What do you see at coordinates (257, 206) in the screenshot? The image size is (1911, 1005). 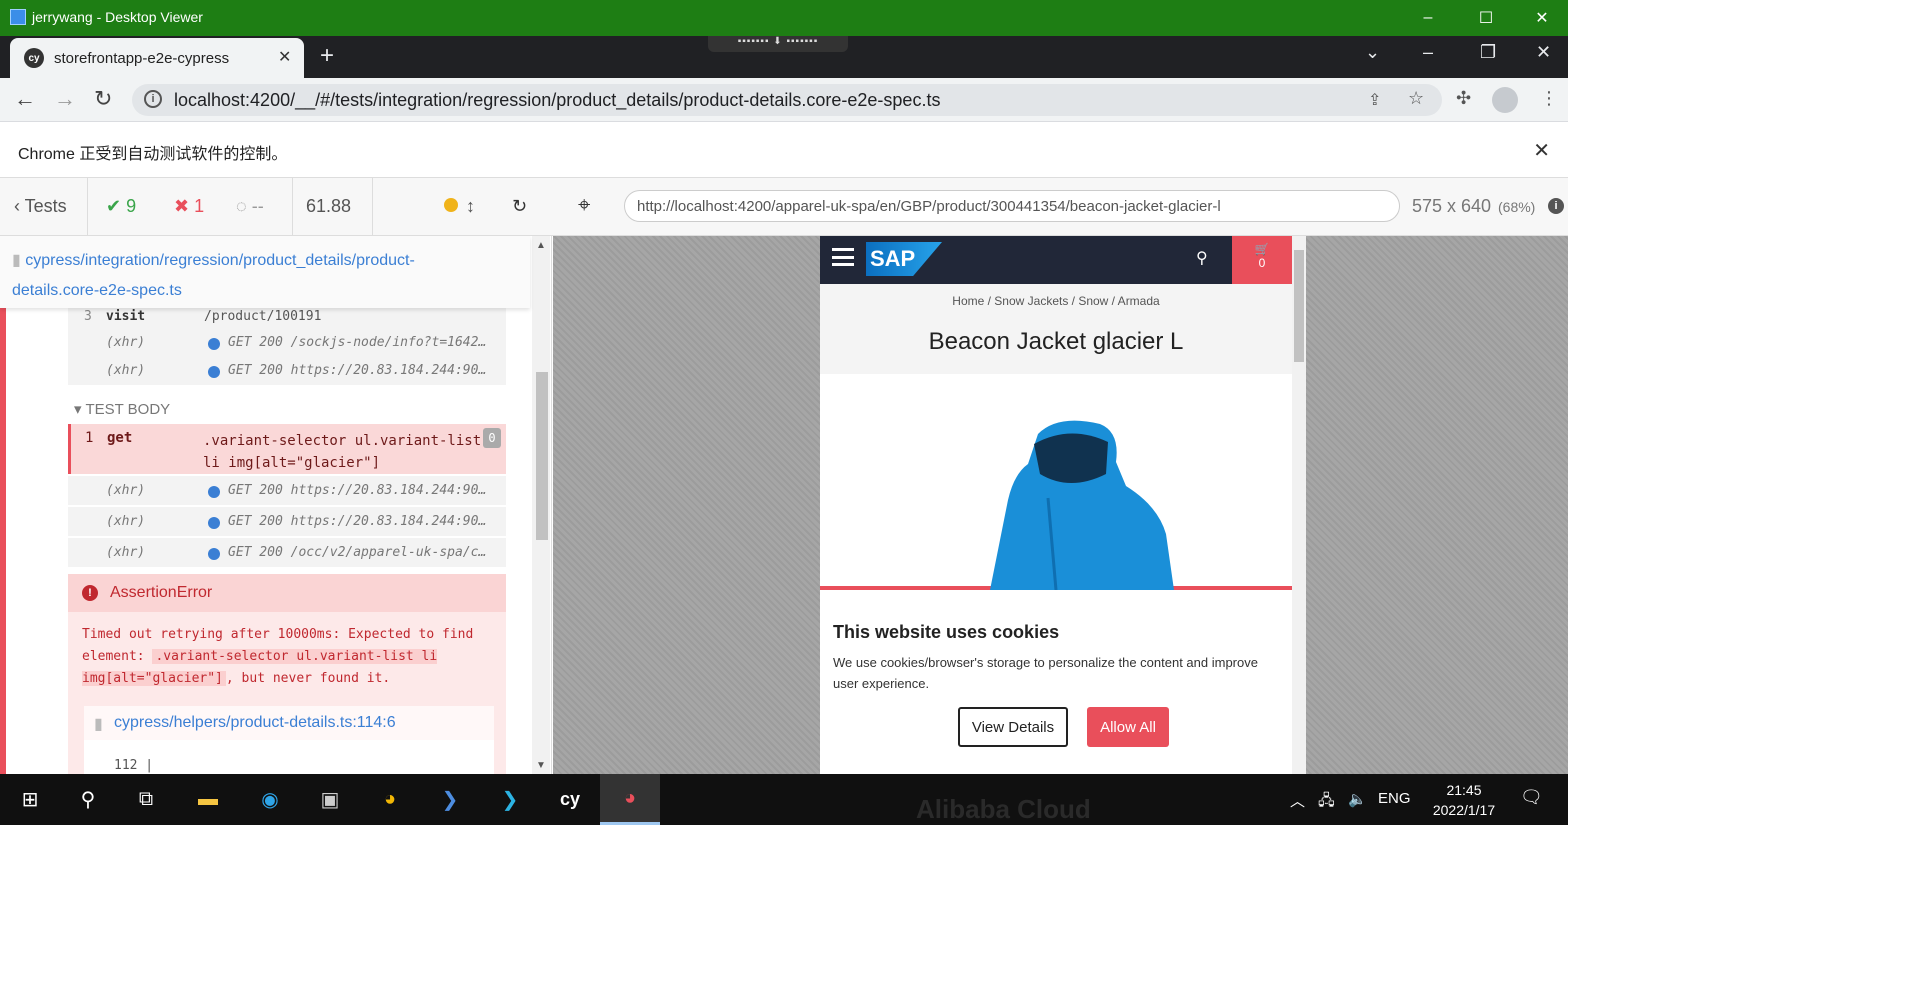 I see `pending-count: --` at bounding box center [257, 206].